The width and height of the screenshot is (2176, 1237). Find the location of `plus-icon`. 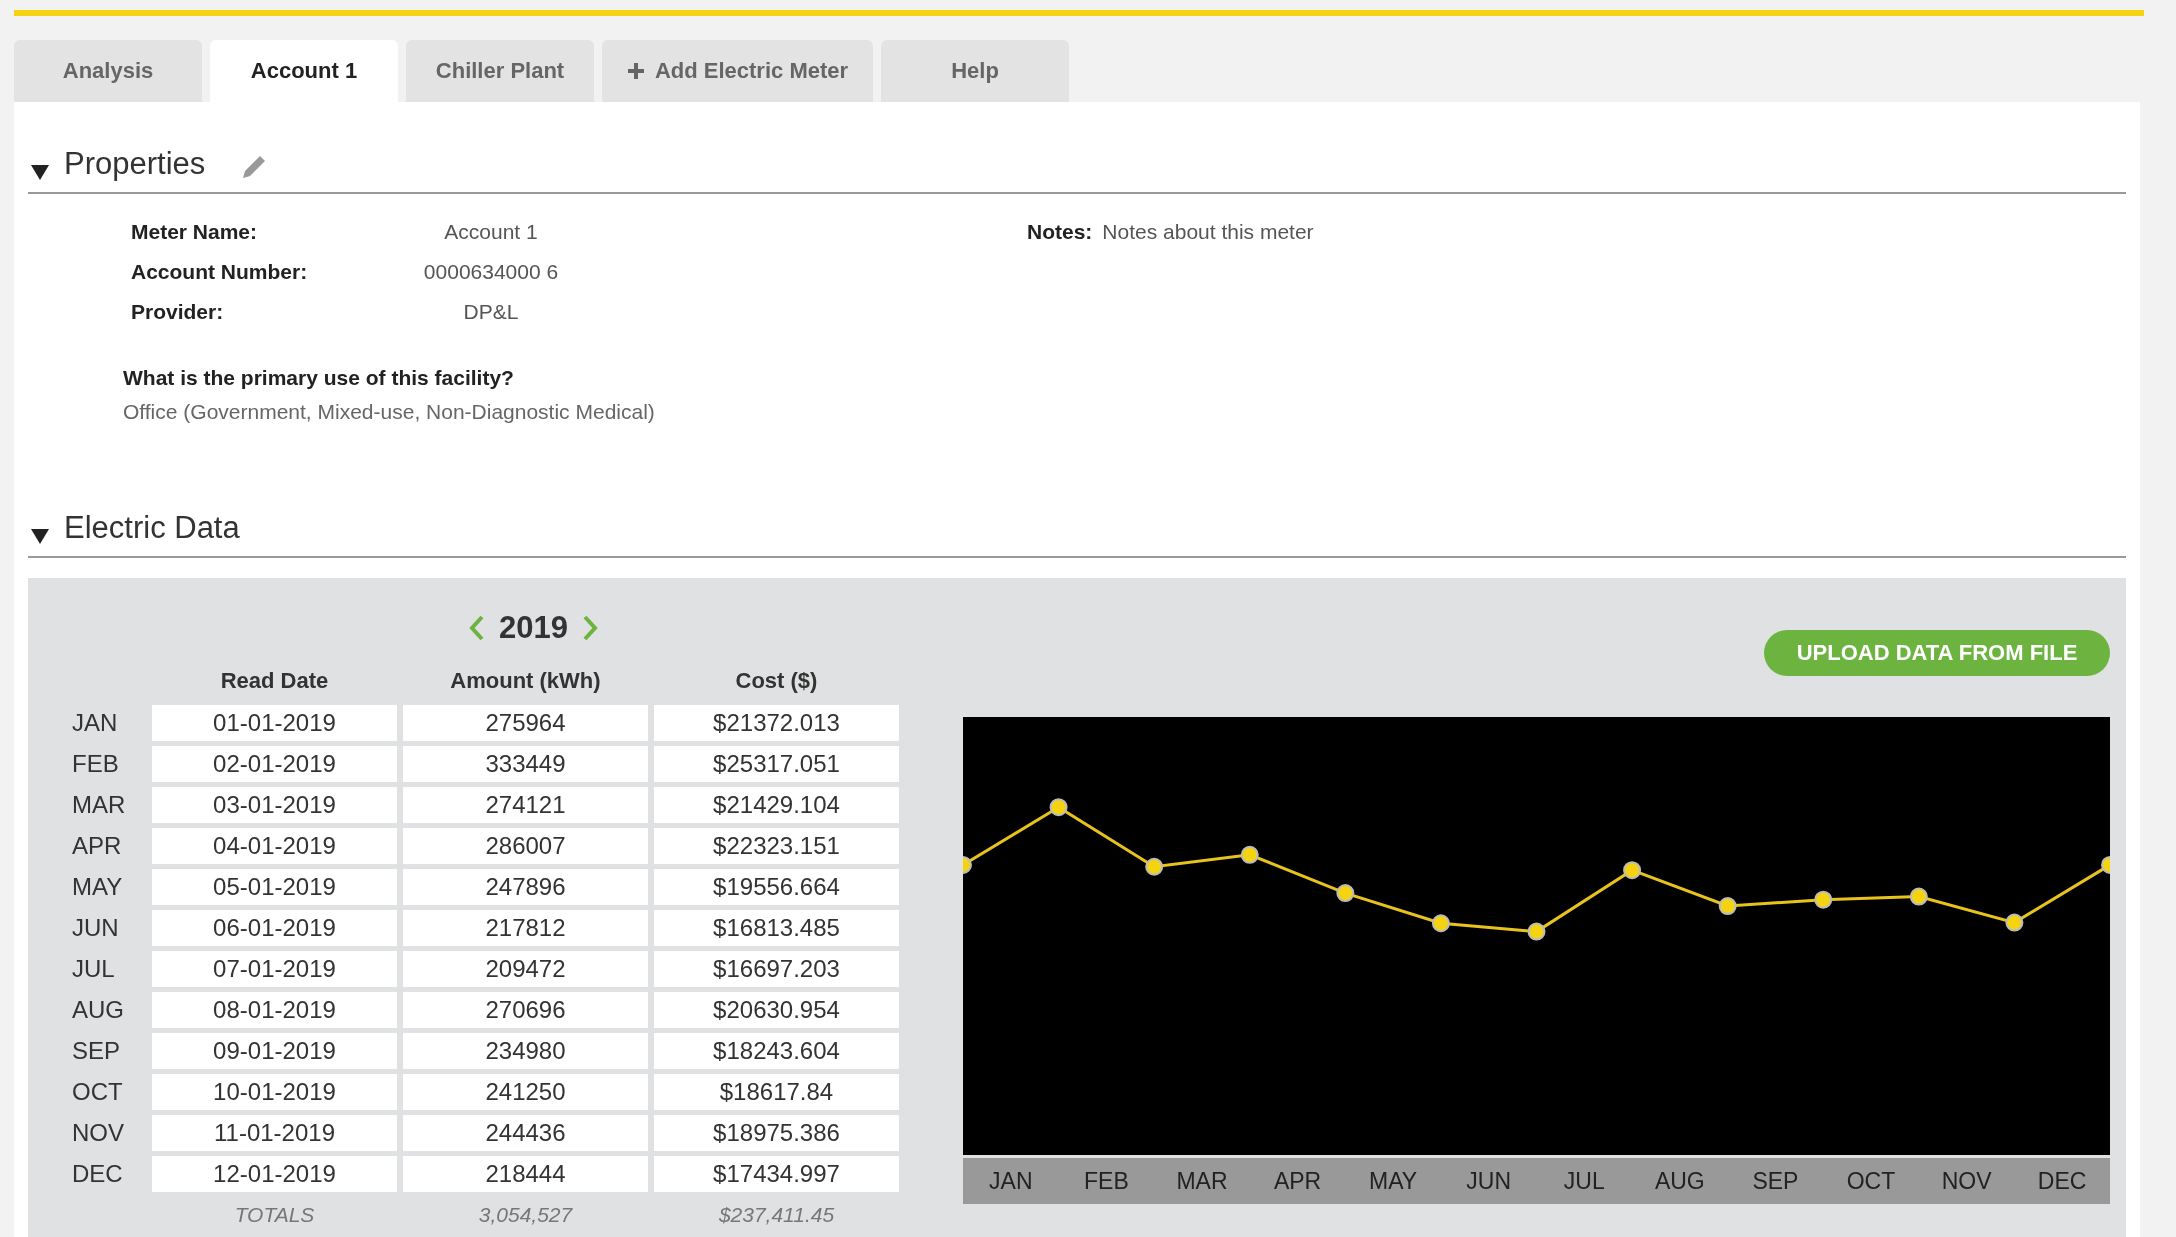

plus-icon is located at coordinates (635, 71).